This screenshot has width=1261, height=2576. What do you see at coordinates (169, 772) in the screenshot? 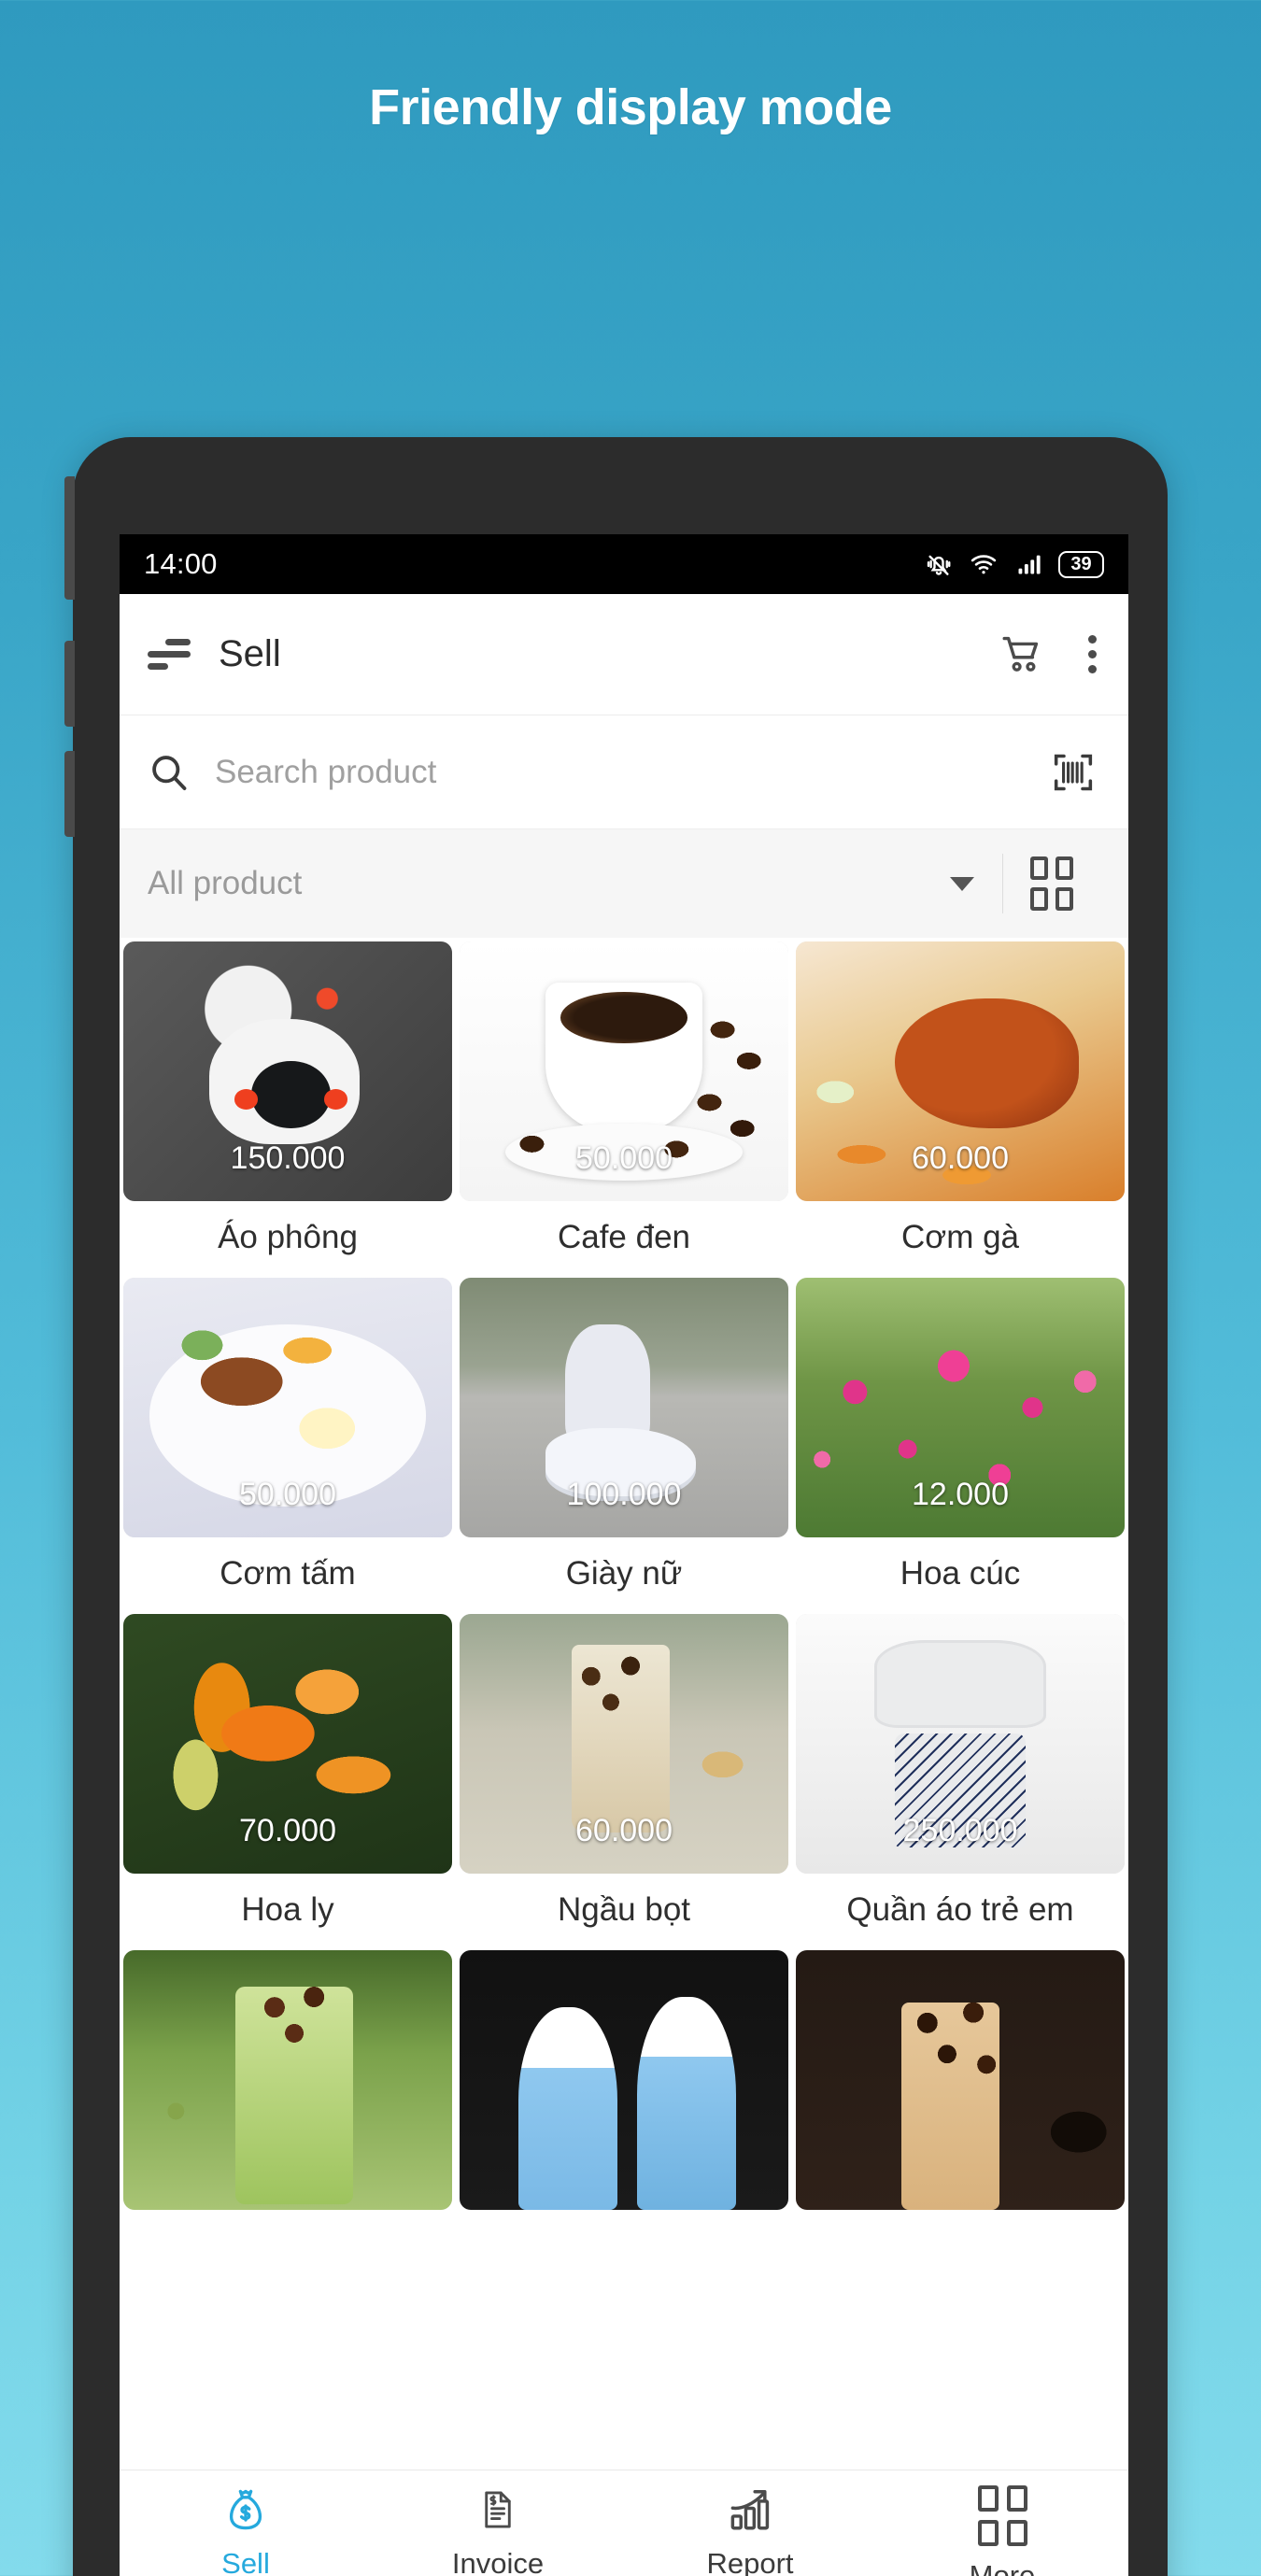
I see `search-icon` at bounding box center [169, 772].